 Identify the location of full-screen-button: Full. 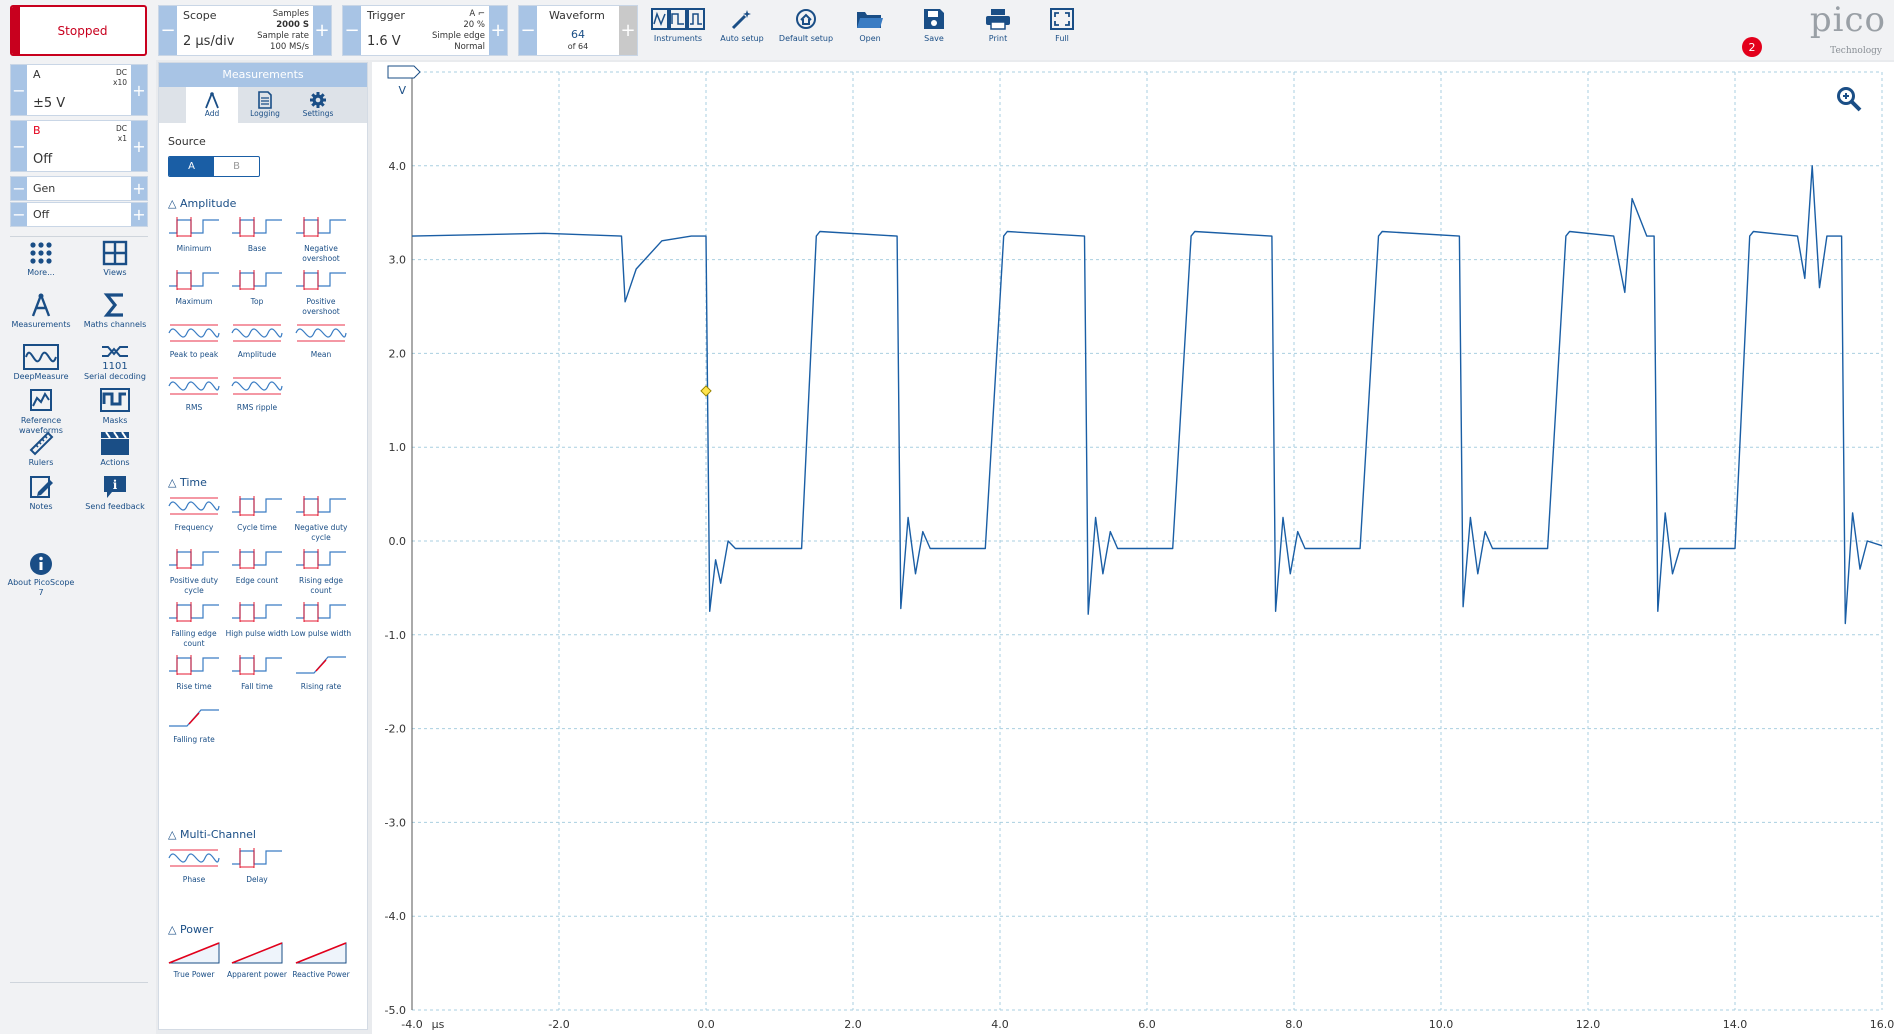
(1062, 30).